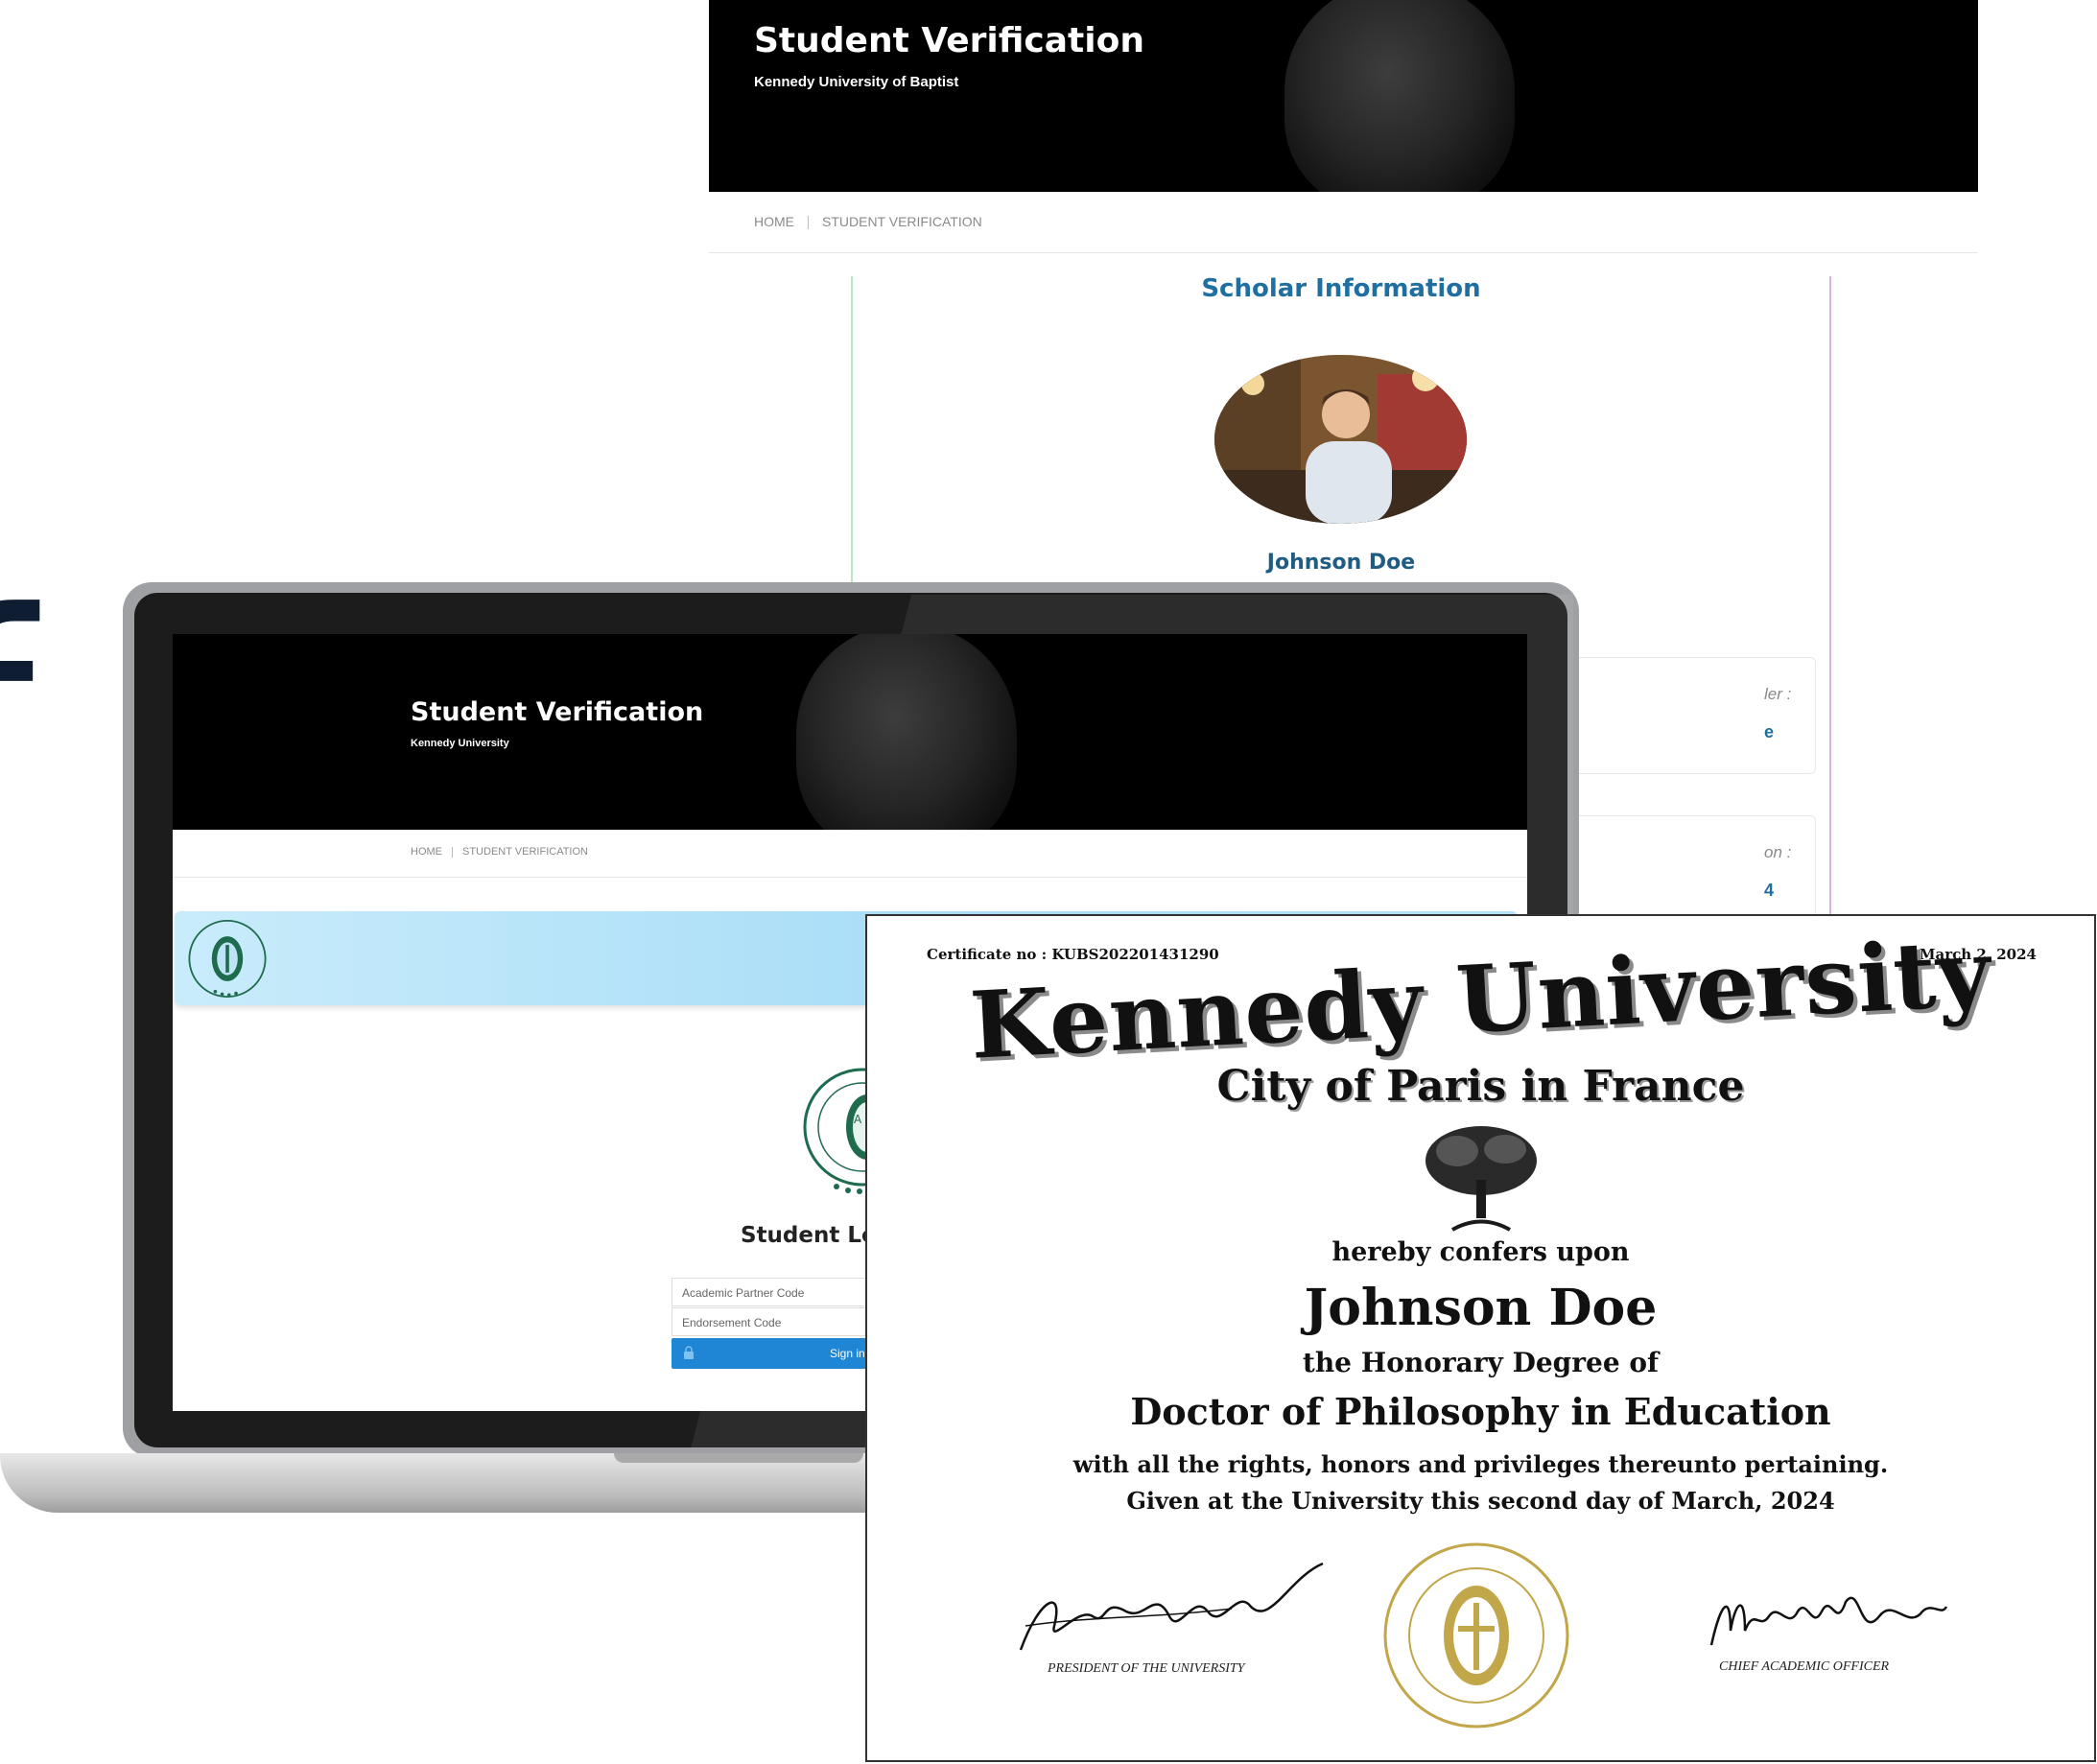  What do you see at coordinates (847, 1354) in the screenshot?
I see `sign-in-label: Sign in` at bounding box center [847, 1354].